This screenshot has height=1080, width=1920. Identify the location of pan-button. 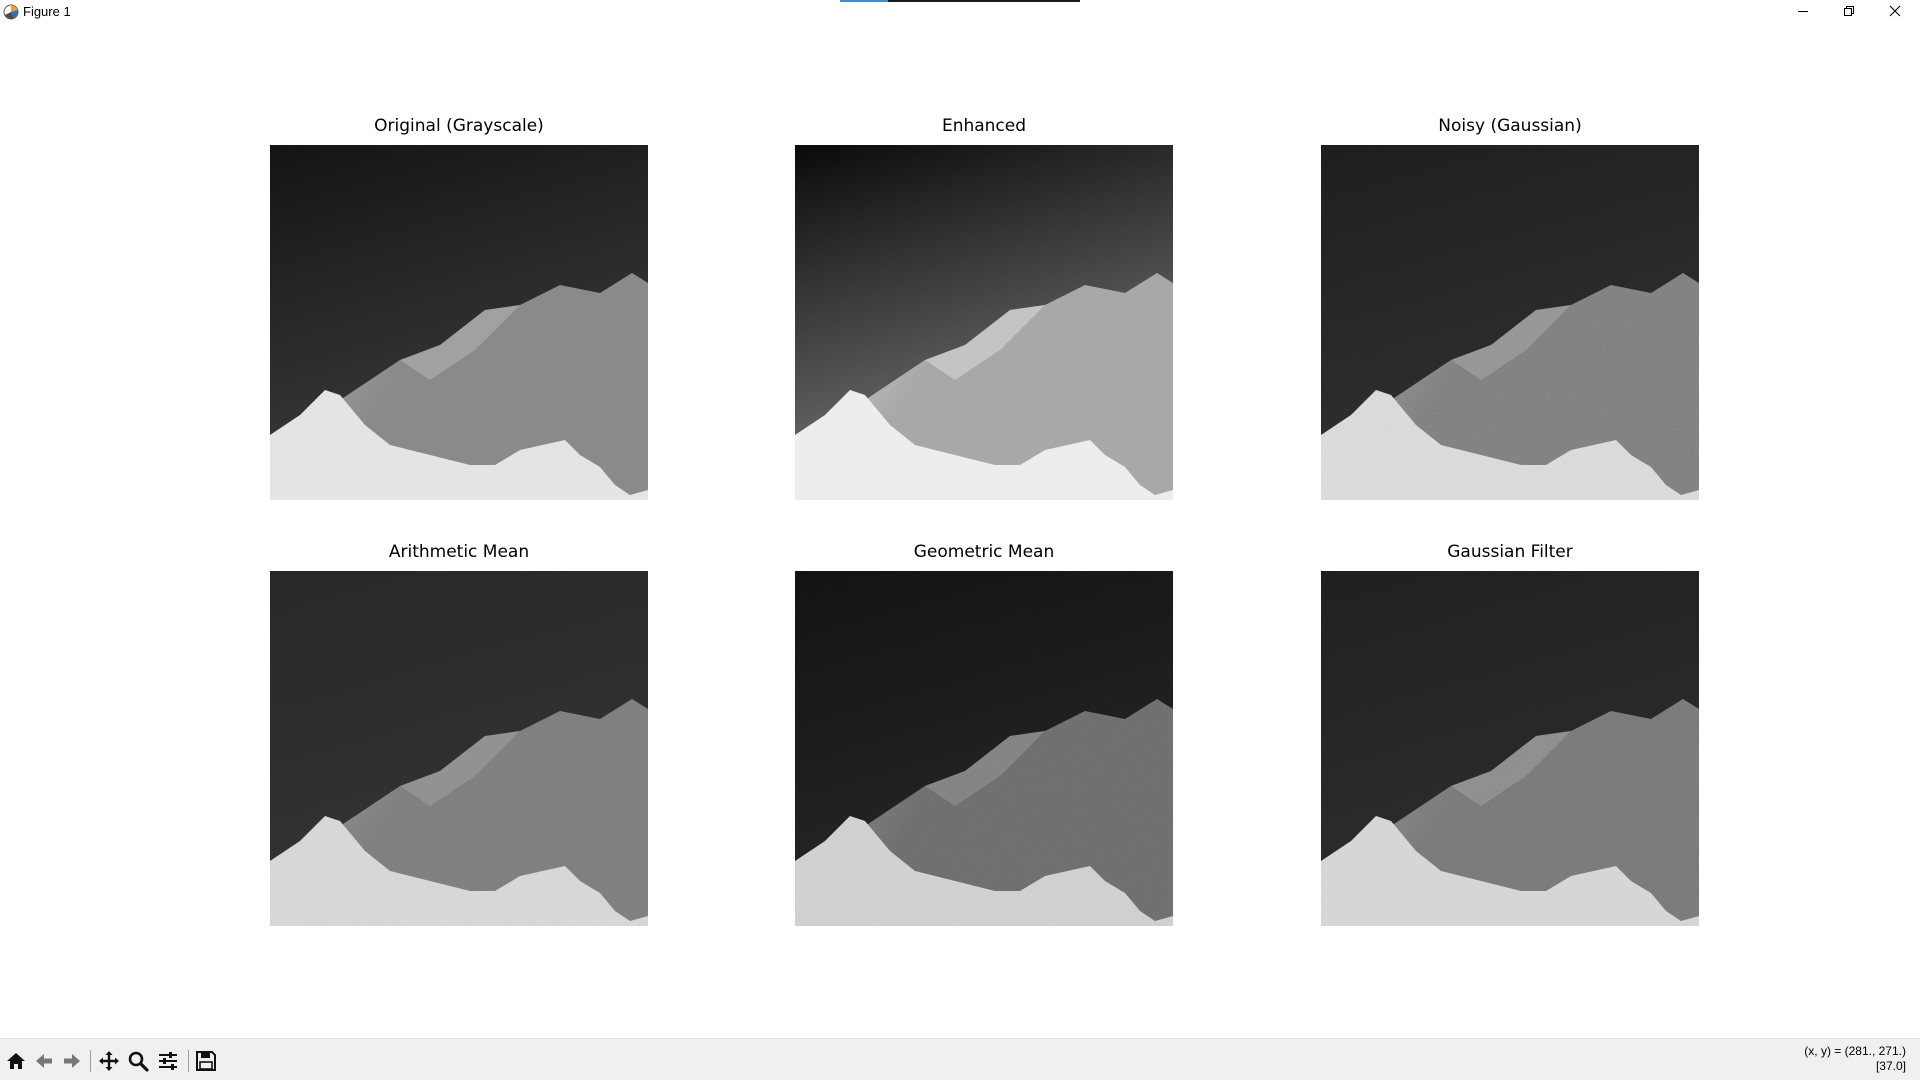
(109, 1061).